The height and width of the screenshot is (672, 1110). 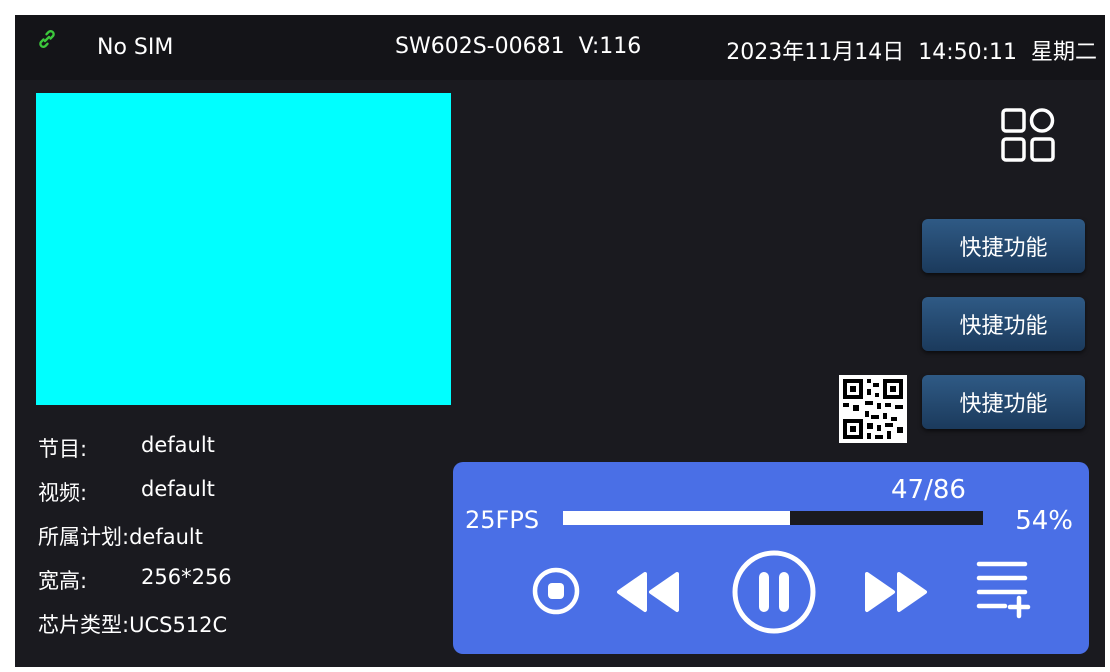 I want to click on apps-grid-icon, so click(x=1028, y=135).